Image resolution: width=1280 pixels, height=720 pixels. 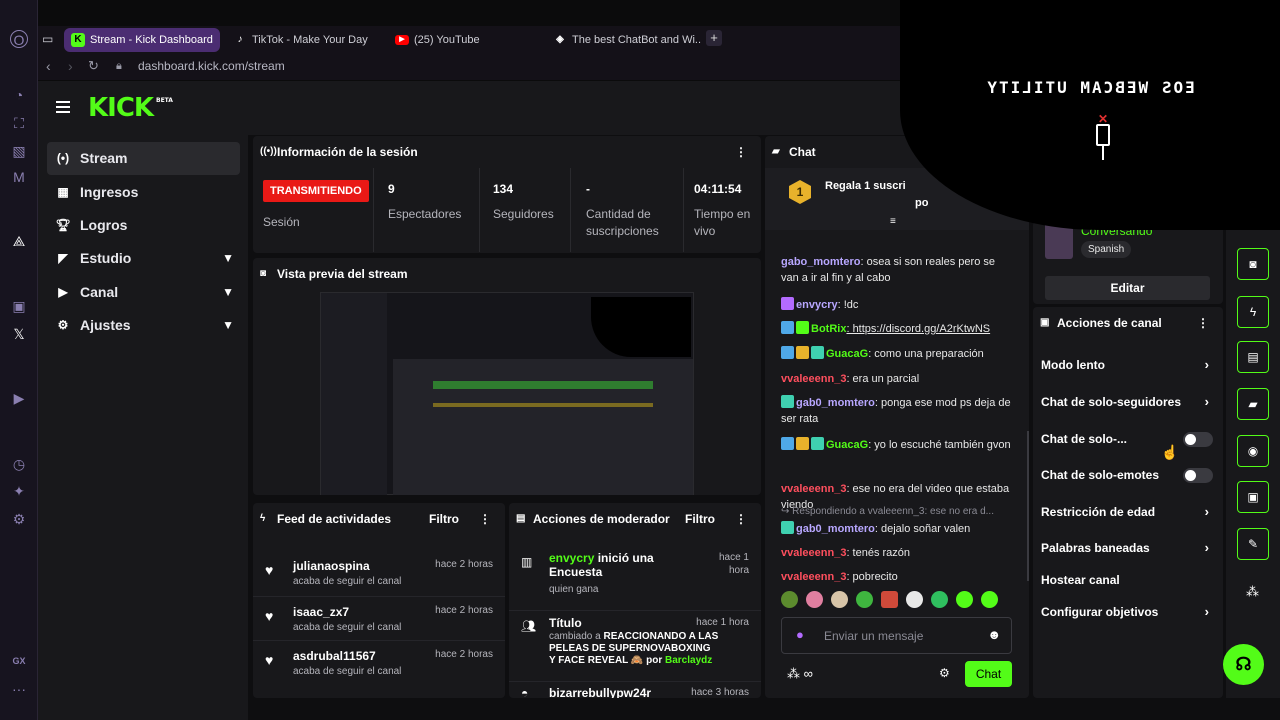 What do you see at coordinates (848, 305) in the screenshot?
I see `chat-text: : !dc` at bounding box center [848, 305].